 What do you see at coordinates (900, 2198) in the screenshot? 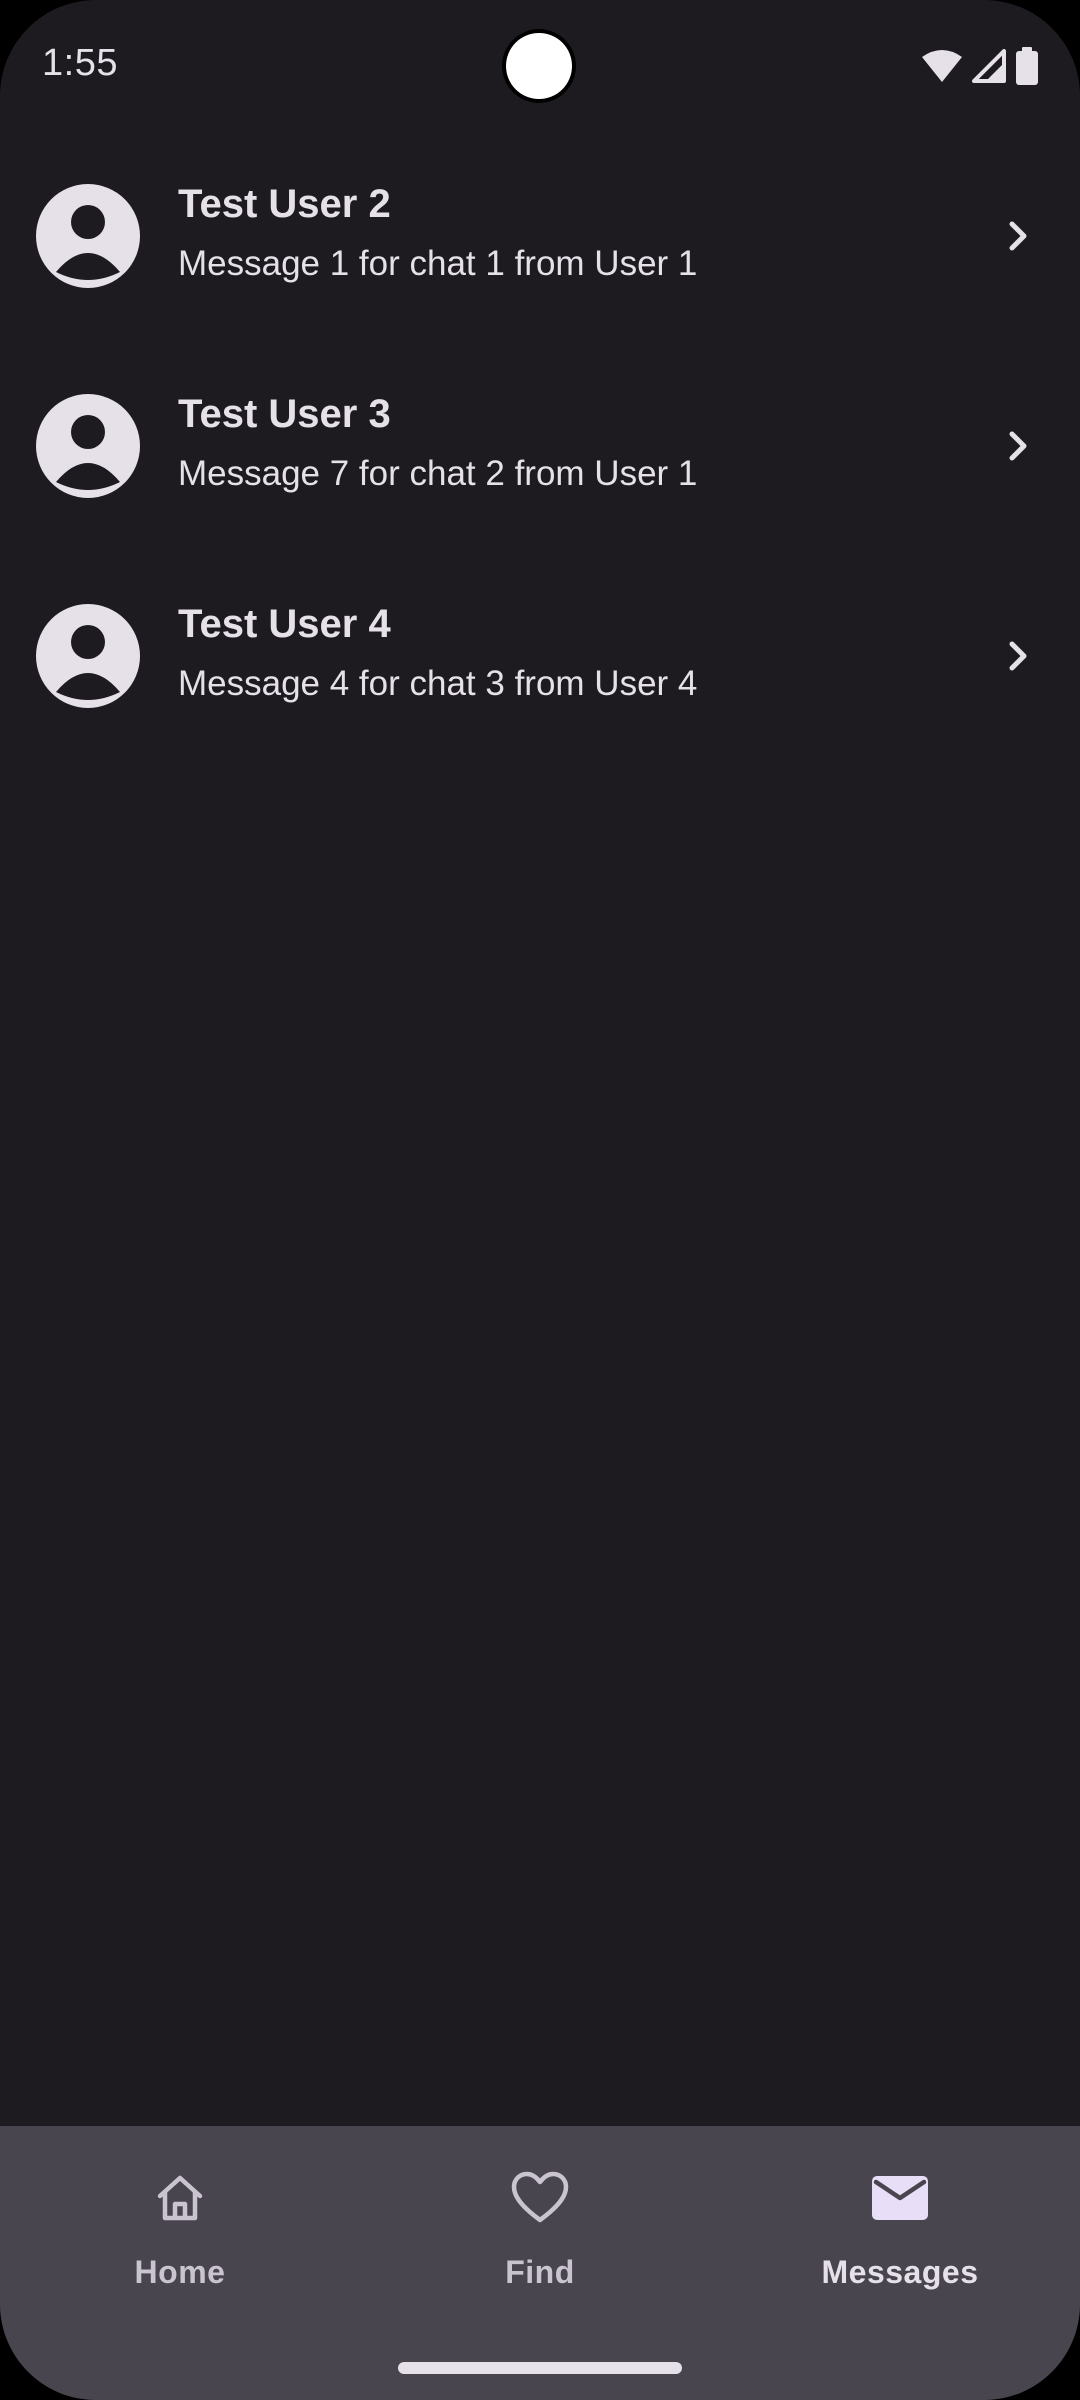
I see `mail-icon` at bounding box center [900, 2198].